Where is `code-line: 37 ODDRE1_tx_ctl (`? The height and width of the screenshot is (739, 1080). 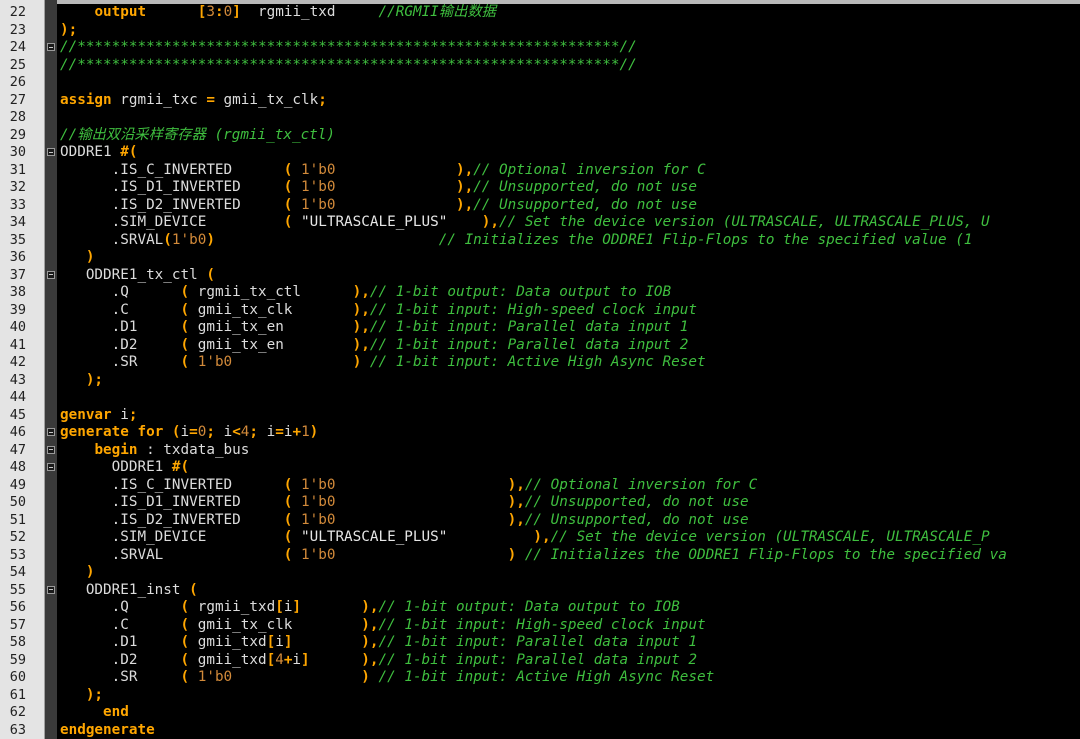 code-line: 37 ODDRE1_tx_ctl ( is located at coordinates (540, 276).